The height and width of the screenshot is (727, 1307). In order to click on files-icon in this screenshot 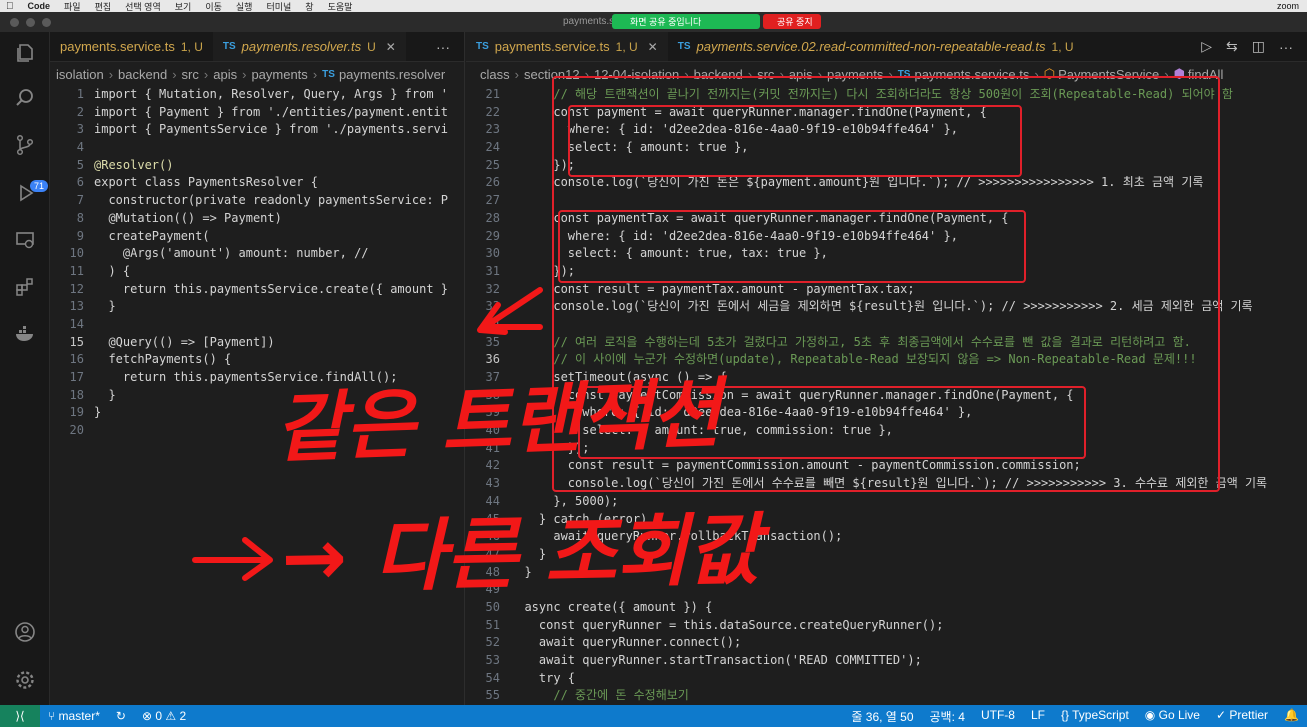, I will do `click(25, 54)`.